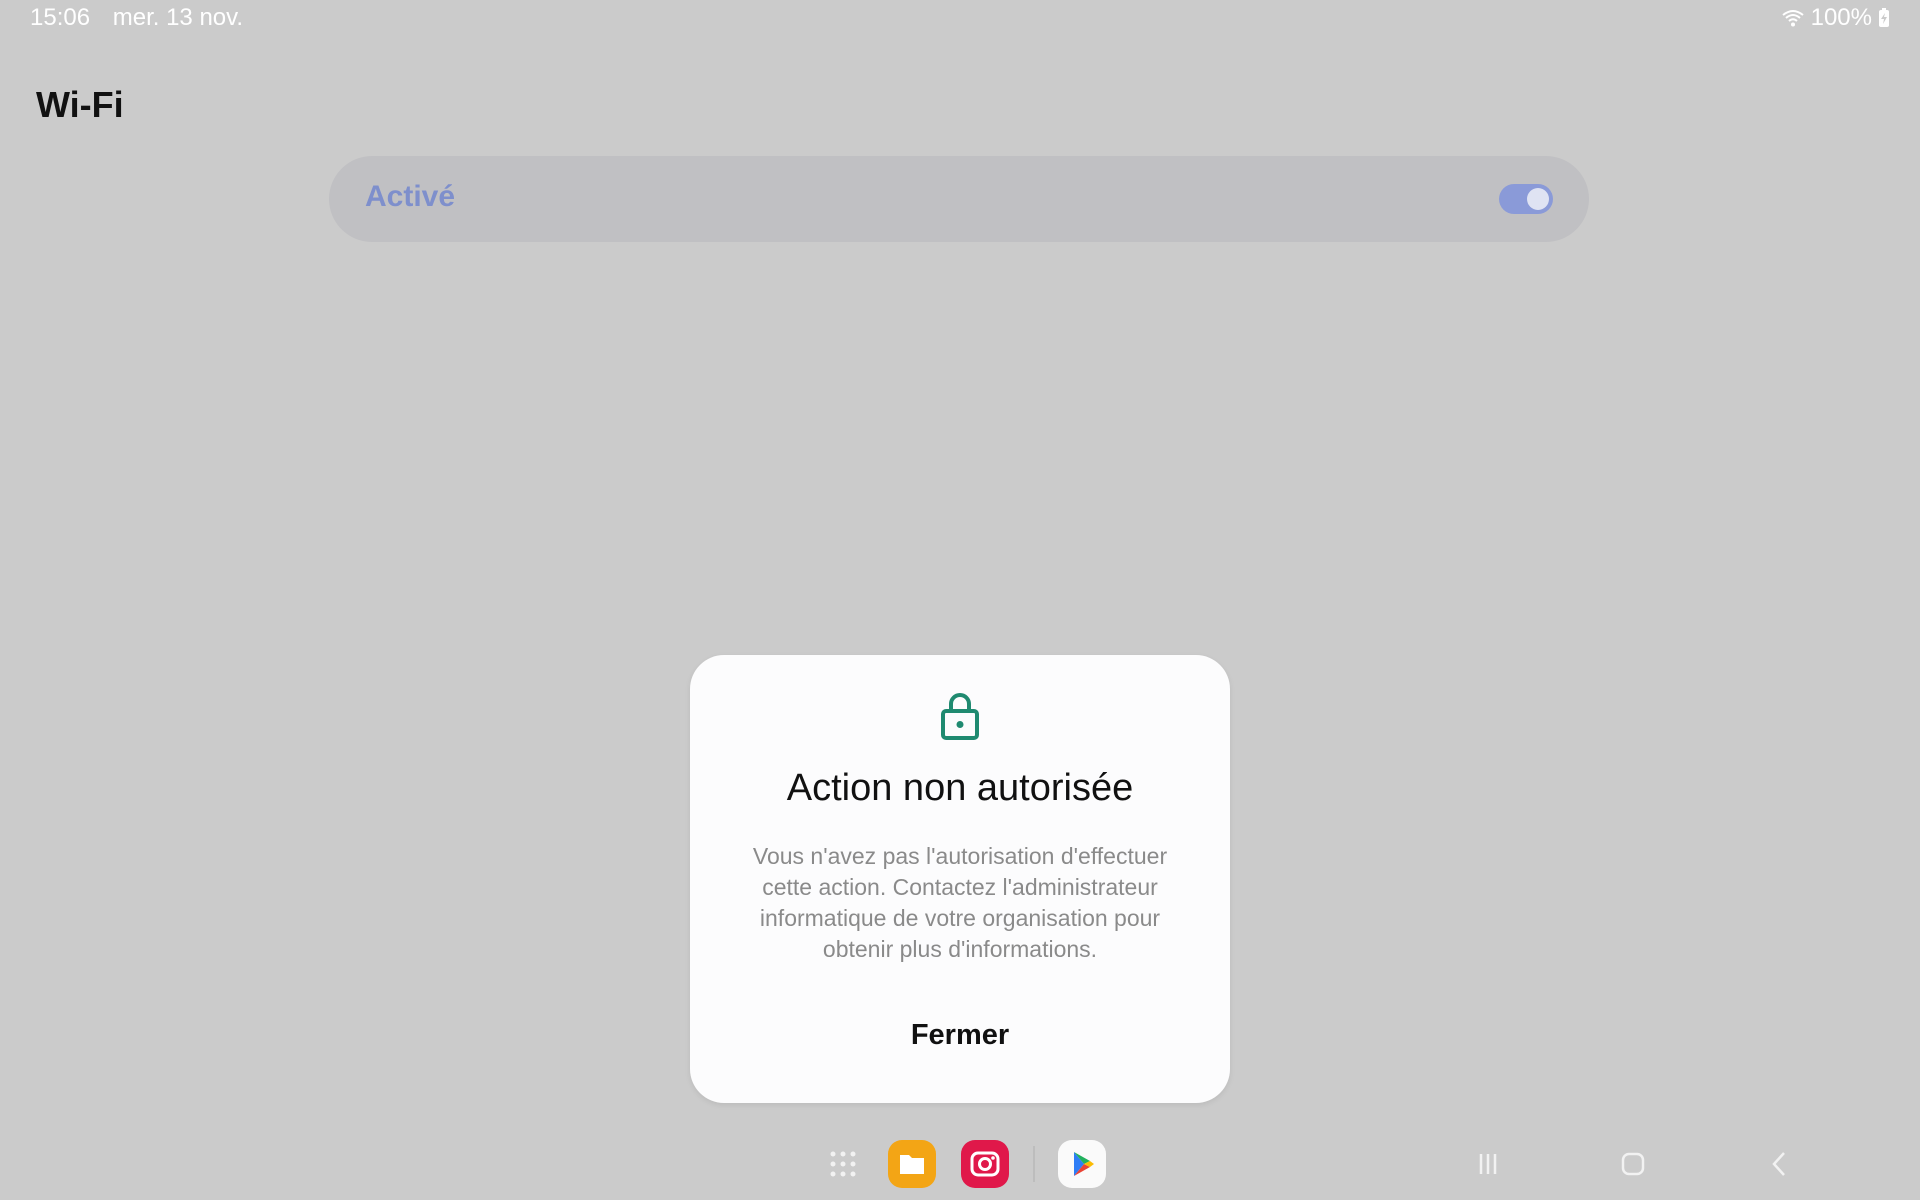  What do you see at coordinates (80, 104) in the screenshot?
I see `page-title: Wi-Fi` at bounding box center [80, 104].